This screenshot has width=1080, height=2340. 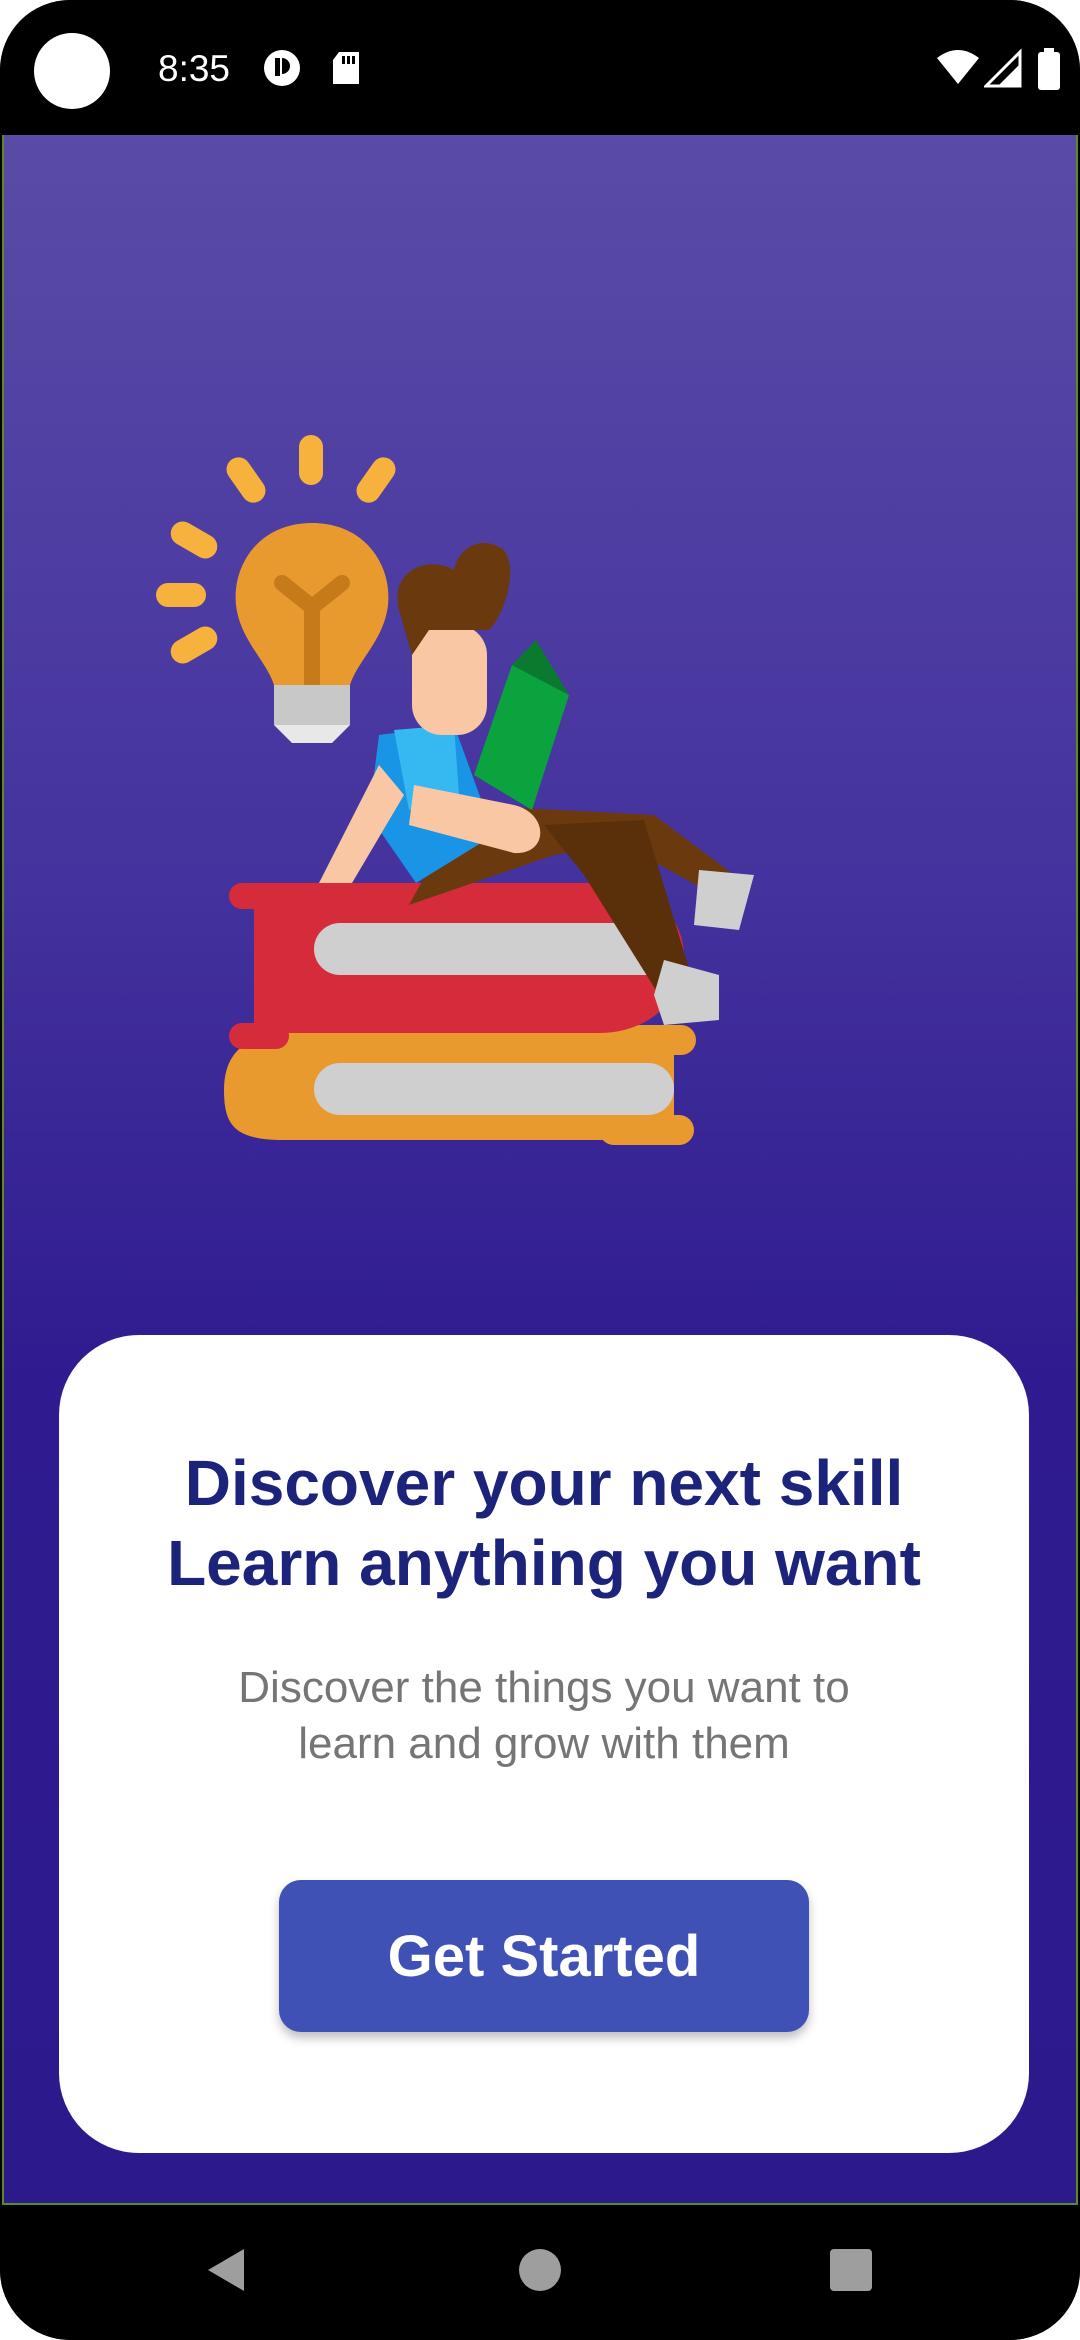 What do you see at coordinates (282, 68) in the screenshot?
I see `sync-icon` at bounding box center [282, 68].